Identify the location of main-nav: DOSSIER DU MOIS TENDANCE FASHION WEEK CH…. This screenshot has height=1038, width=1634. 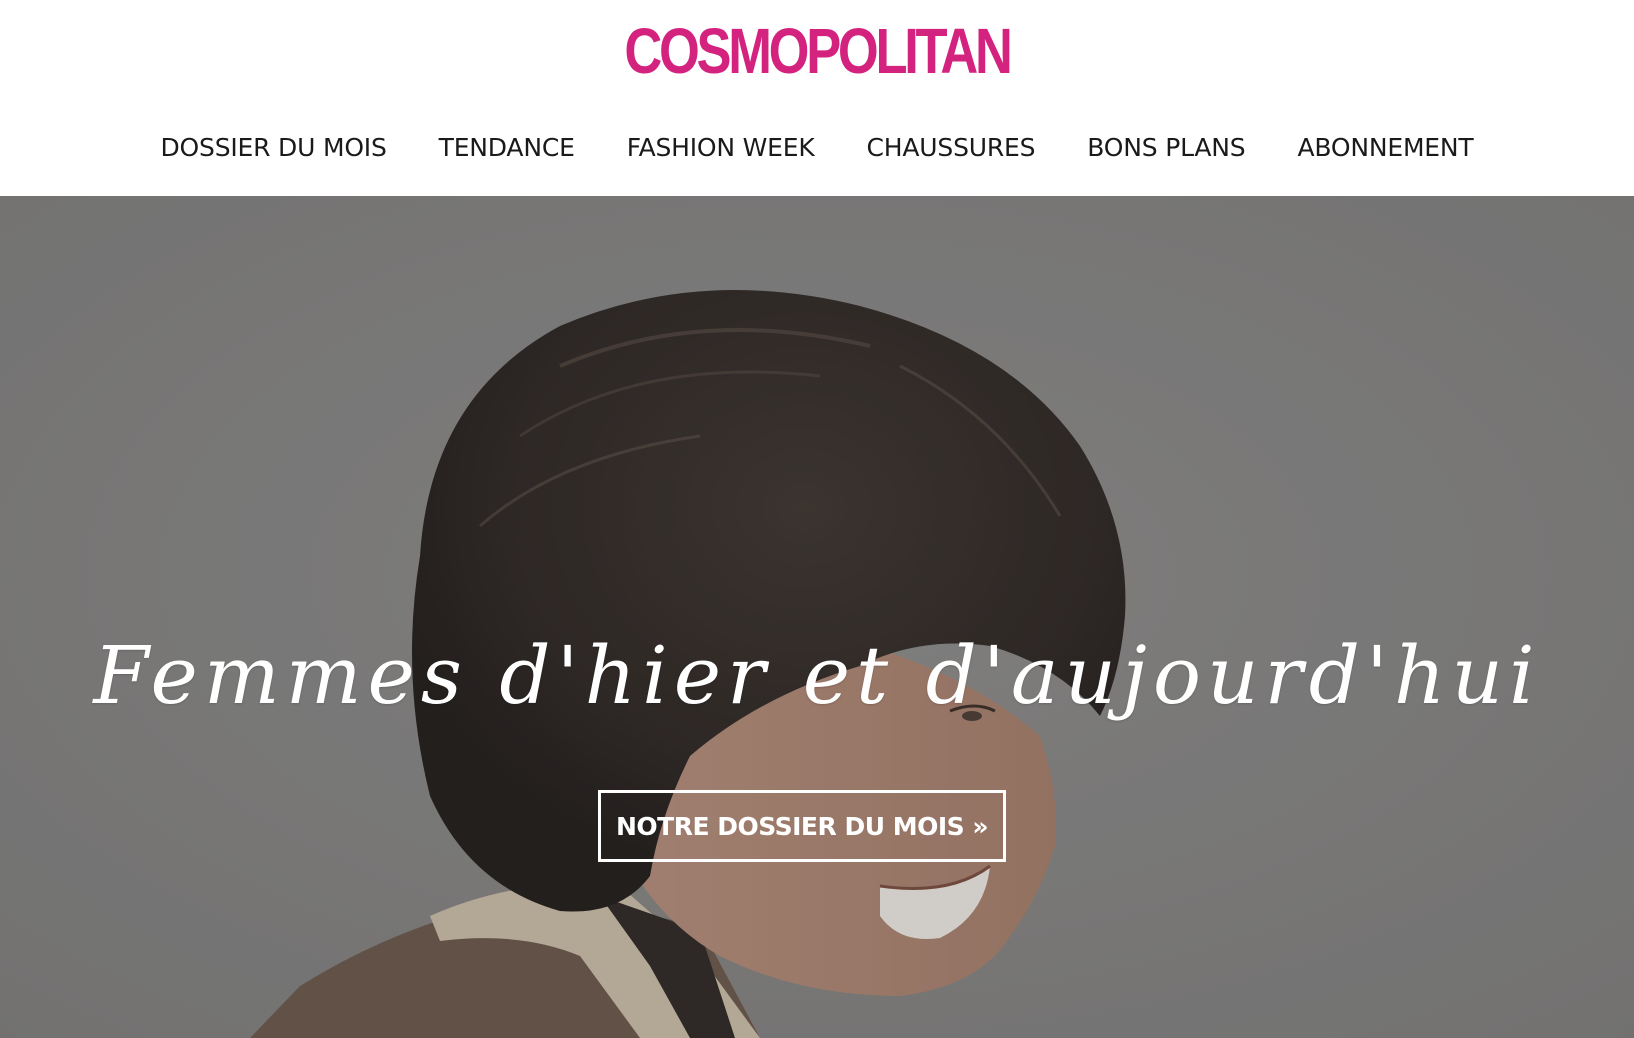
(817, 147).